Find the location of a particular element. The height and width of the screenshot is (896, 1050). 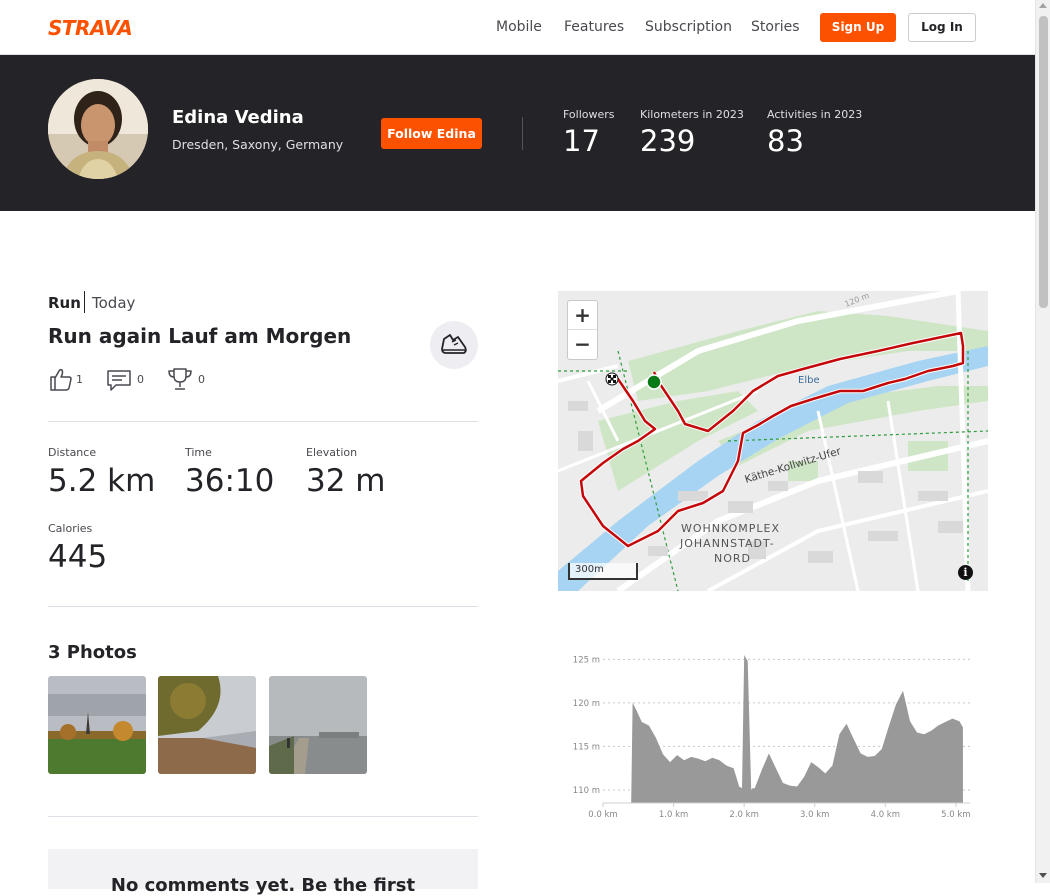

map-label-river: Elbe is located at coordinates (809, 380).